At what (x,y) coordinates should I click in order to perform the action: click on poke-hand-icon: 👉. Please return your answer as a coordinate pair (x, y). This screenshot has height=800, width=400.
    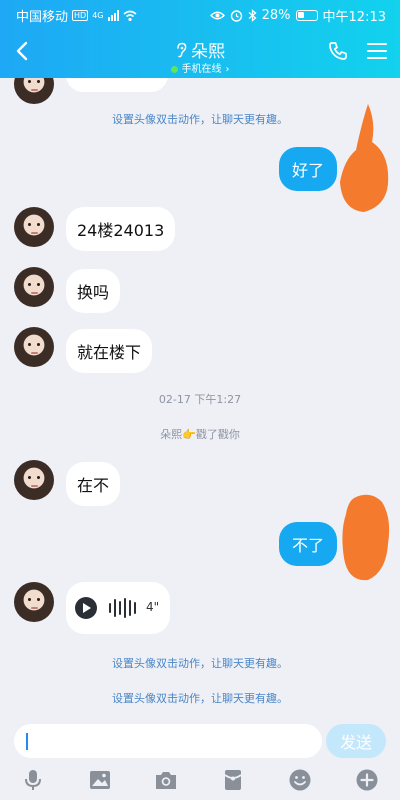
    Looking at the image, I should click on (189, 434).